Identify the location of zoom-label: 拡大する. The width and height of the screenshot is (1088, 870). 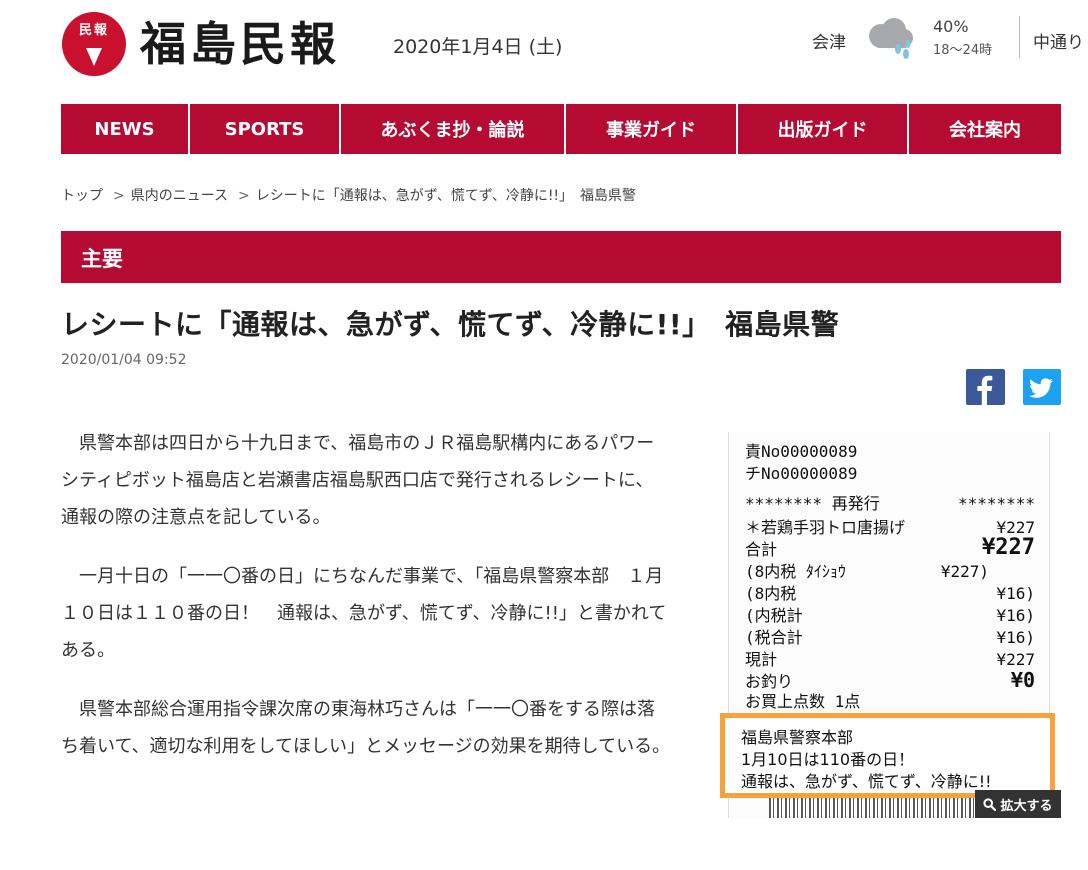
(1026, 806).